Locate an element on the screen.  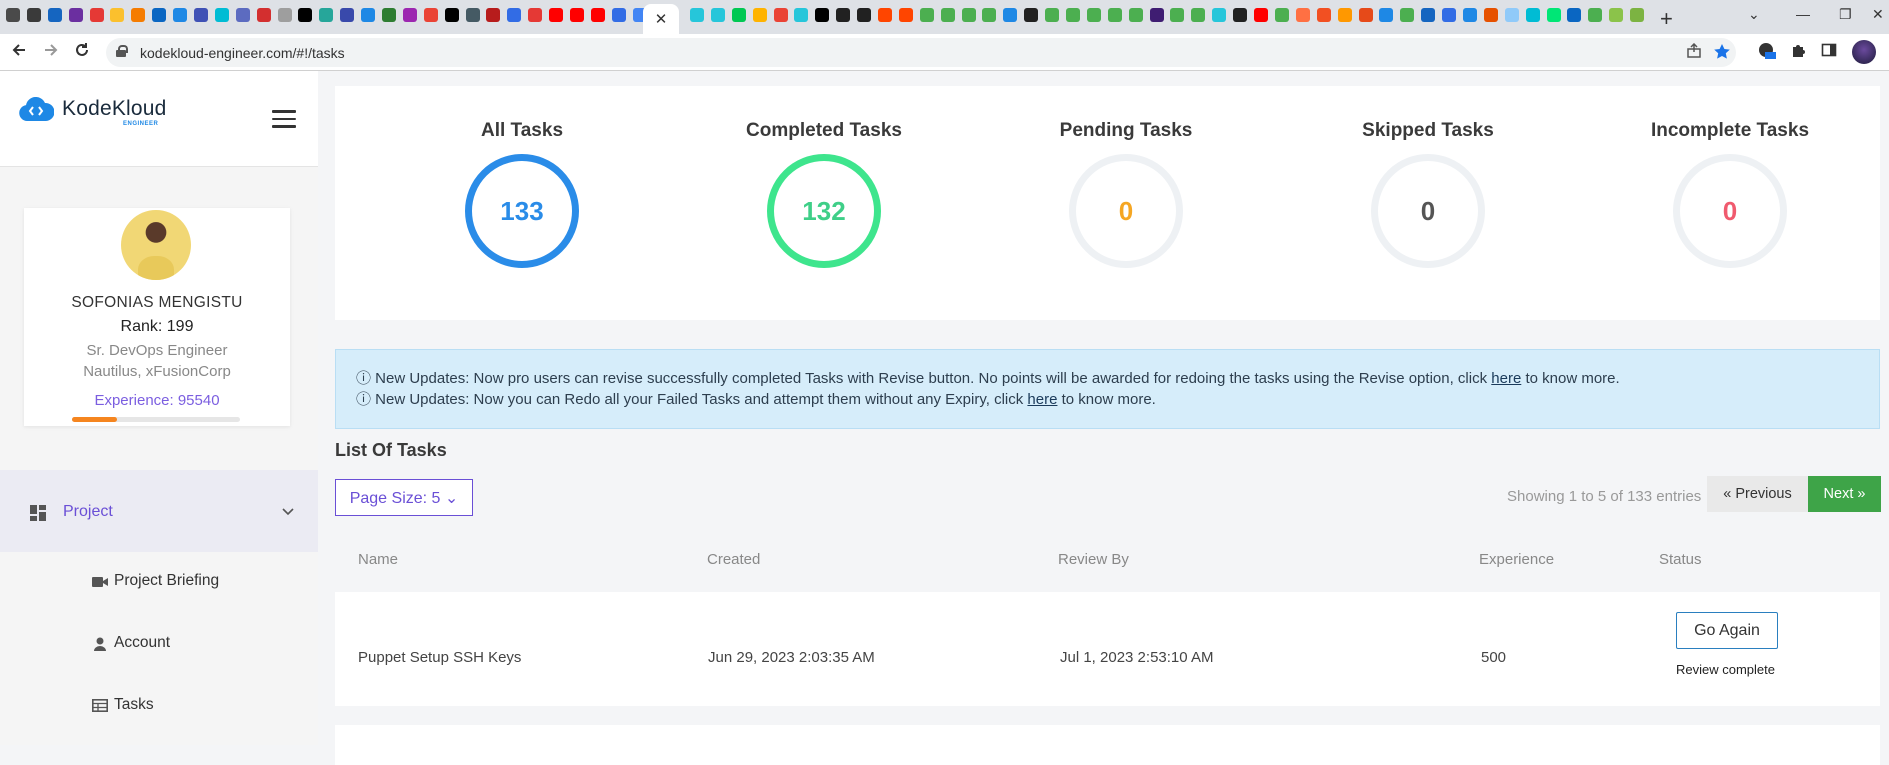
extension-nl-icon is located at coordinates (1767, 53).